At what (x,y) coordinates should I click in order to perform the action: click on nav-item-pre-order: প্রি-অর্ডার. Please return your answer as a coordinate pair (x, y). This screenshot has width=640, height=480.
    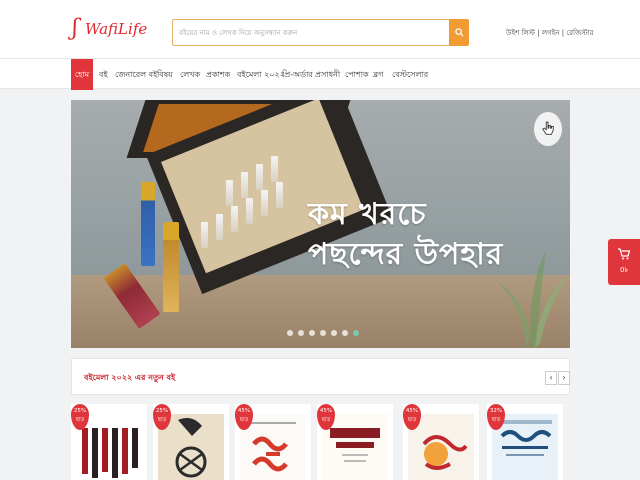
    Looking at the image, I should click on (297, 74).